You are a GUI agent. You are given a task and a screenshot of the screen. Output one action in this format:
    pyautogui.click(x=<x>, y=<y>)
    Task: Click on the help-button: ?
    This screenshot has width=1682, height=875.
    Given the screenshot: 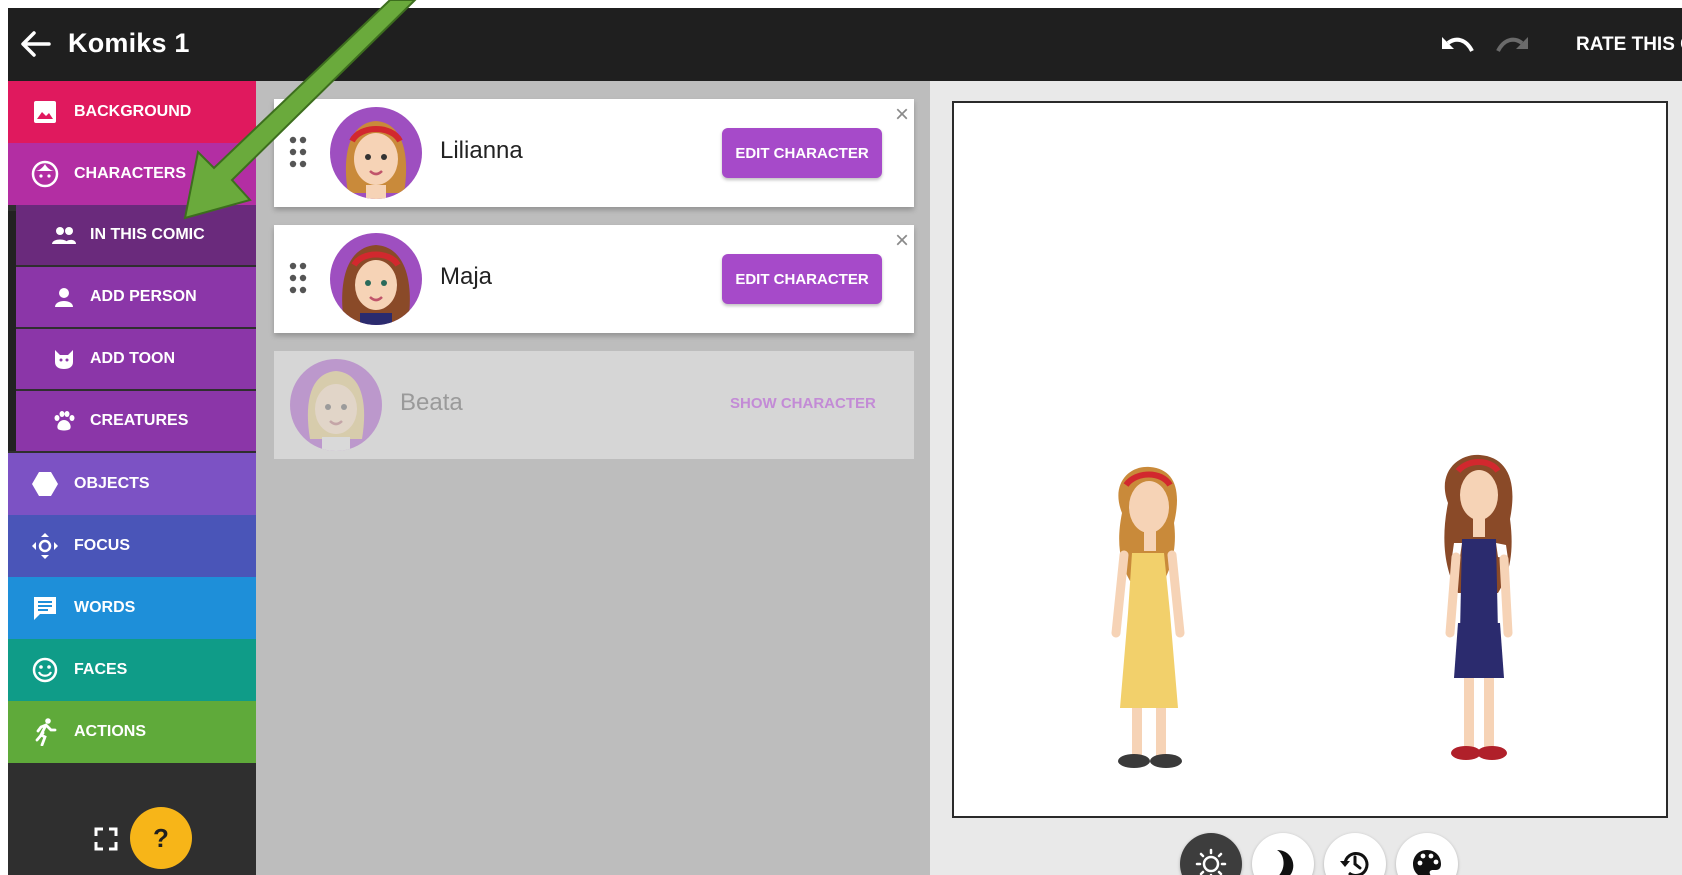 What is the action you would take?
    pyautogui.click(x=161, y=838)
    